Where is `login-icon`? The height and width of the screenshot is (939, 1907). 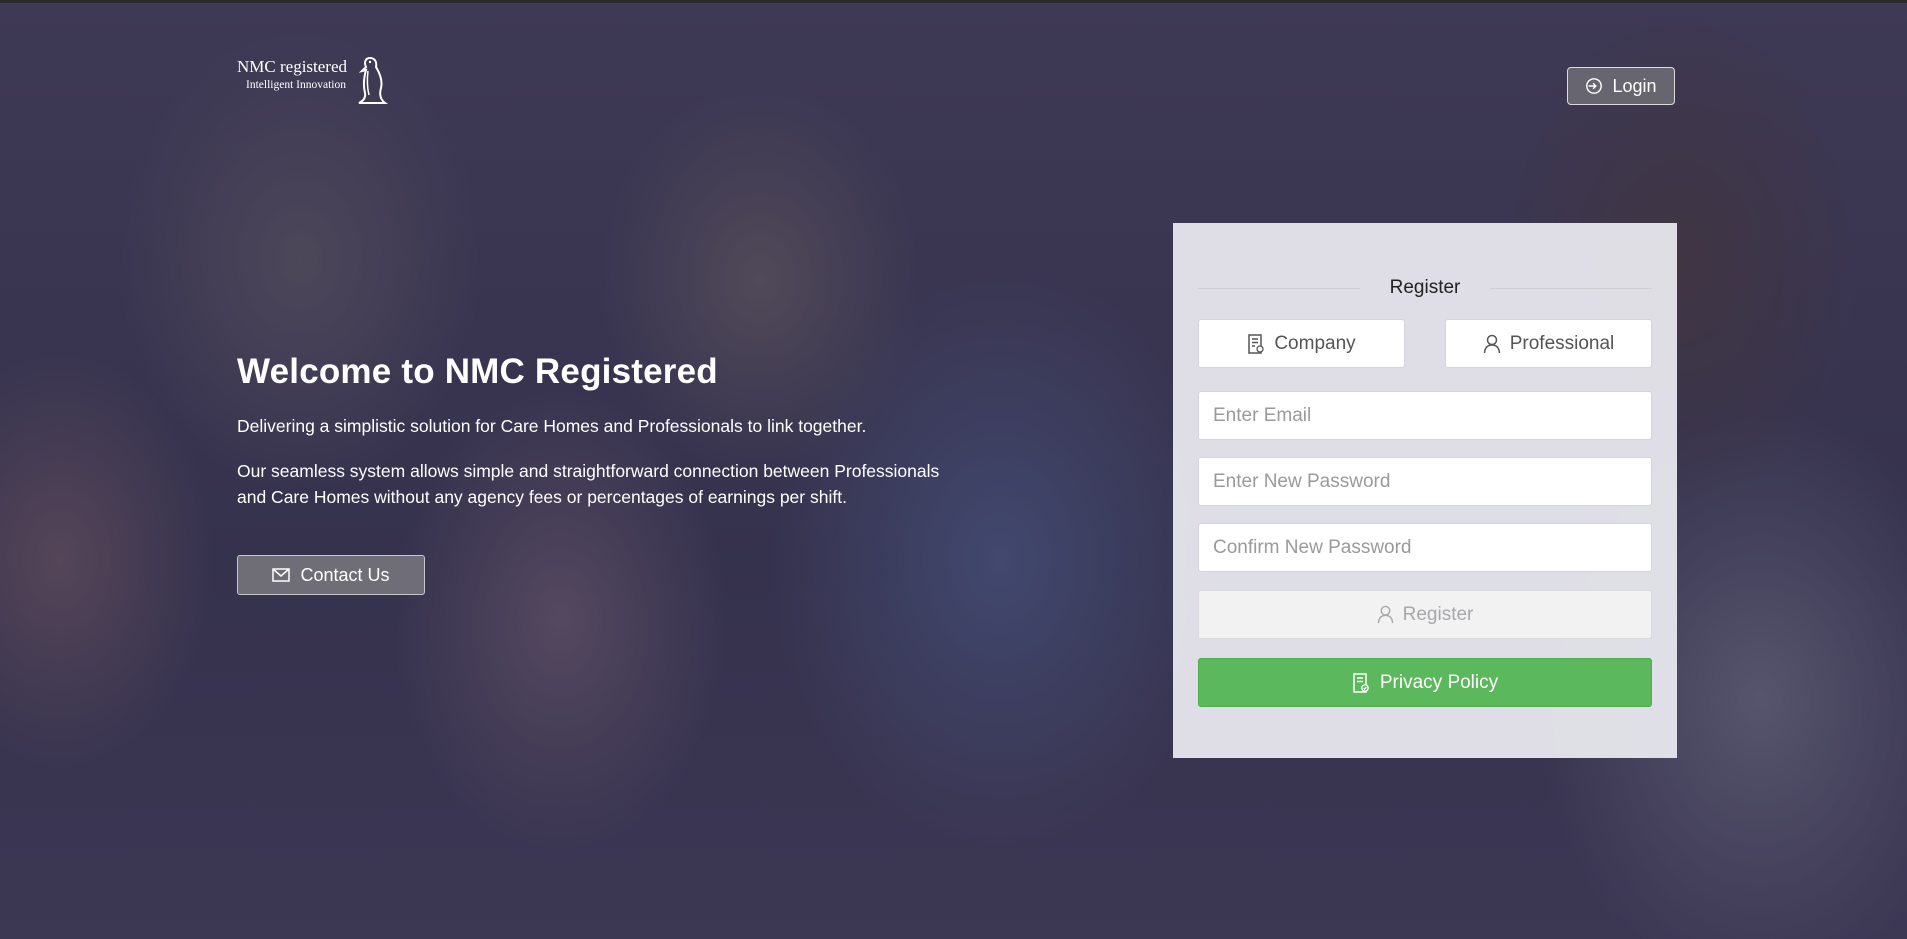
login-icon is located at coordinates (1594, 86).